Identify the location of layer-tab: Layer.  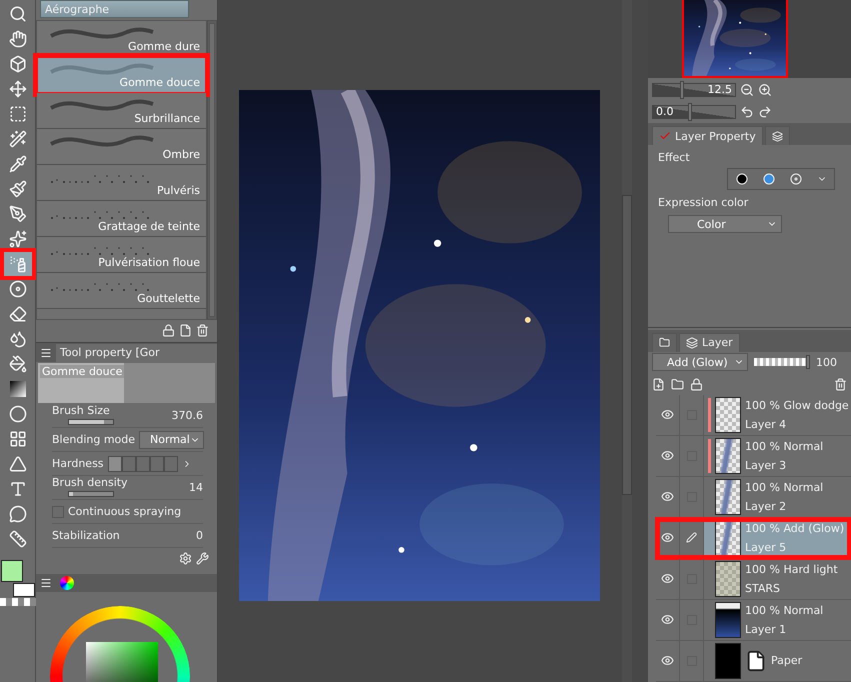
(709, 342).